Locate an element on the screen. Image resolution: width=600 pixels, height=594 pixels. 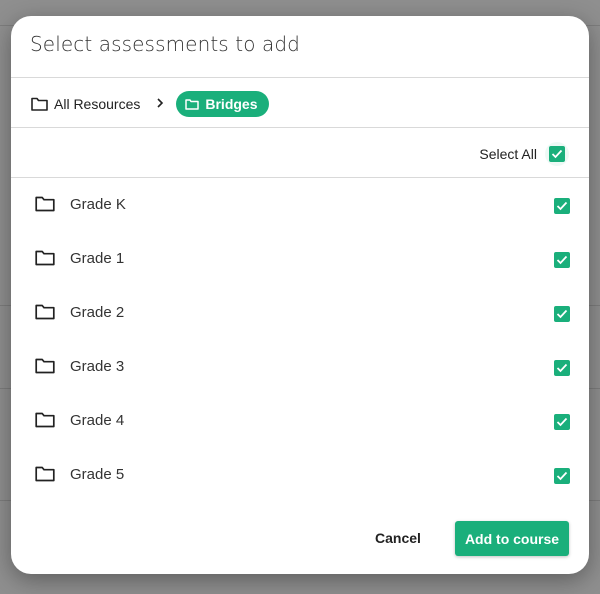
list-item-label: Grade 5 is located at coordinates (97, 474).